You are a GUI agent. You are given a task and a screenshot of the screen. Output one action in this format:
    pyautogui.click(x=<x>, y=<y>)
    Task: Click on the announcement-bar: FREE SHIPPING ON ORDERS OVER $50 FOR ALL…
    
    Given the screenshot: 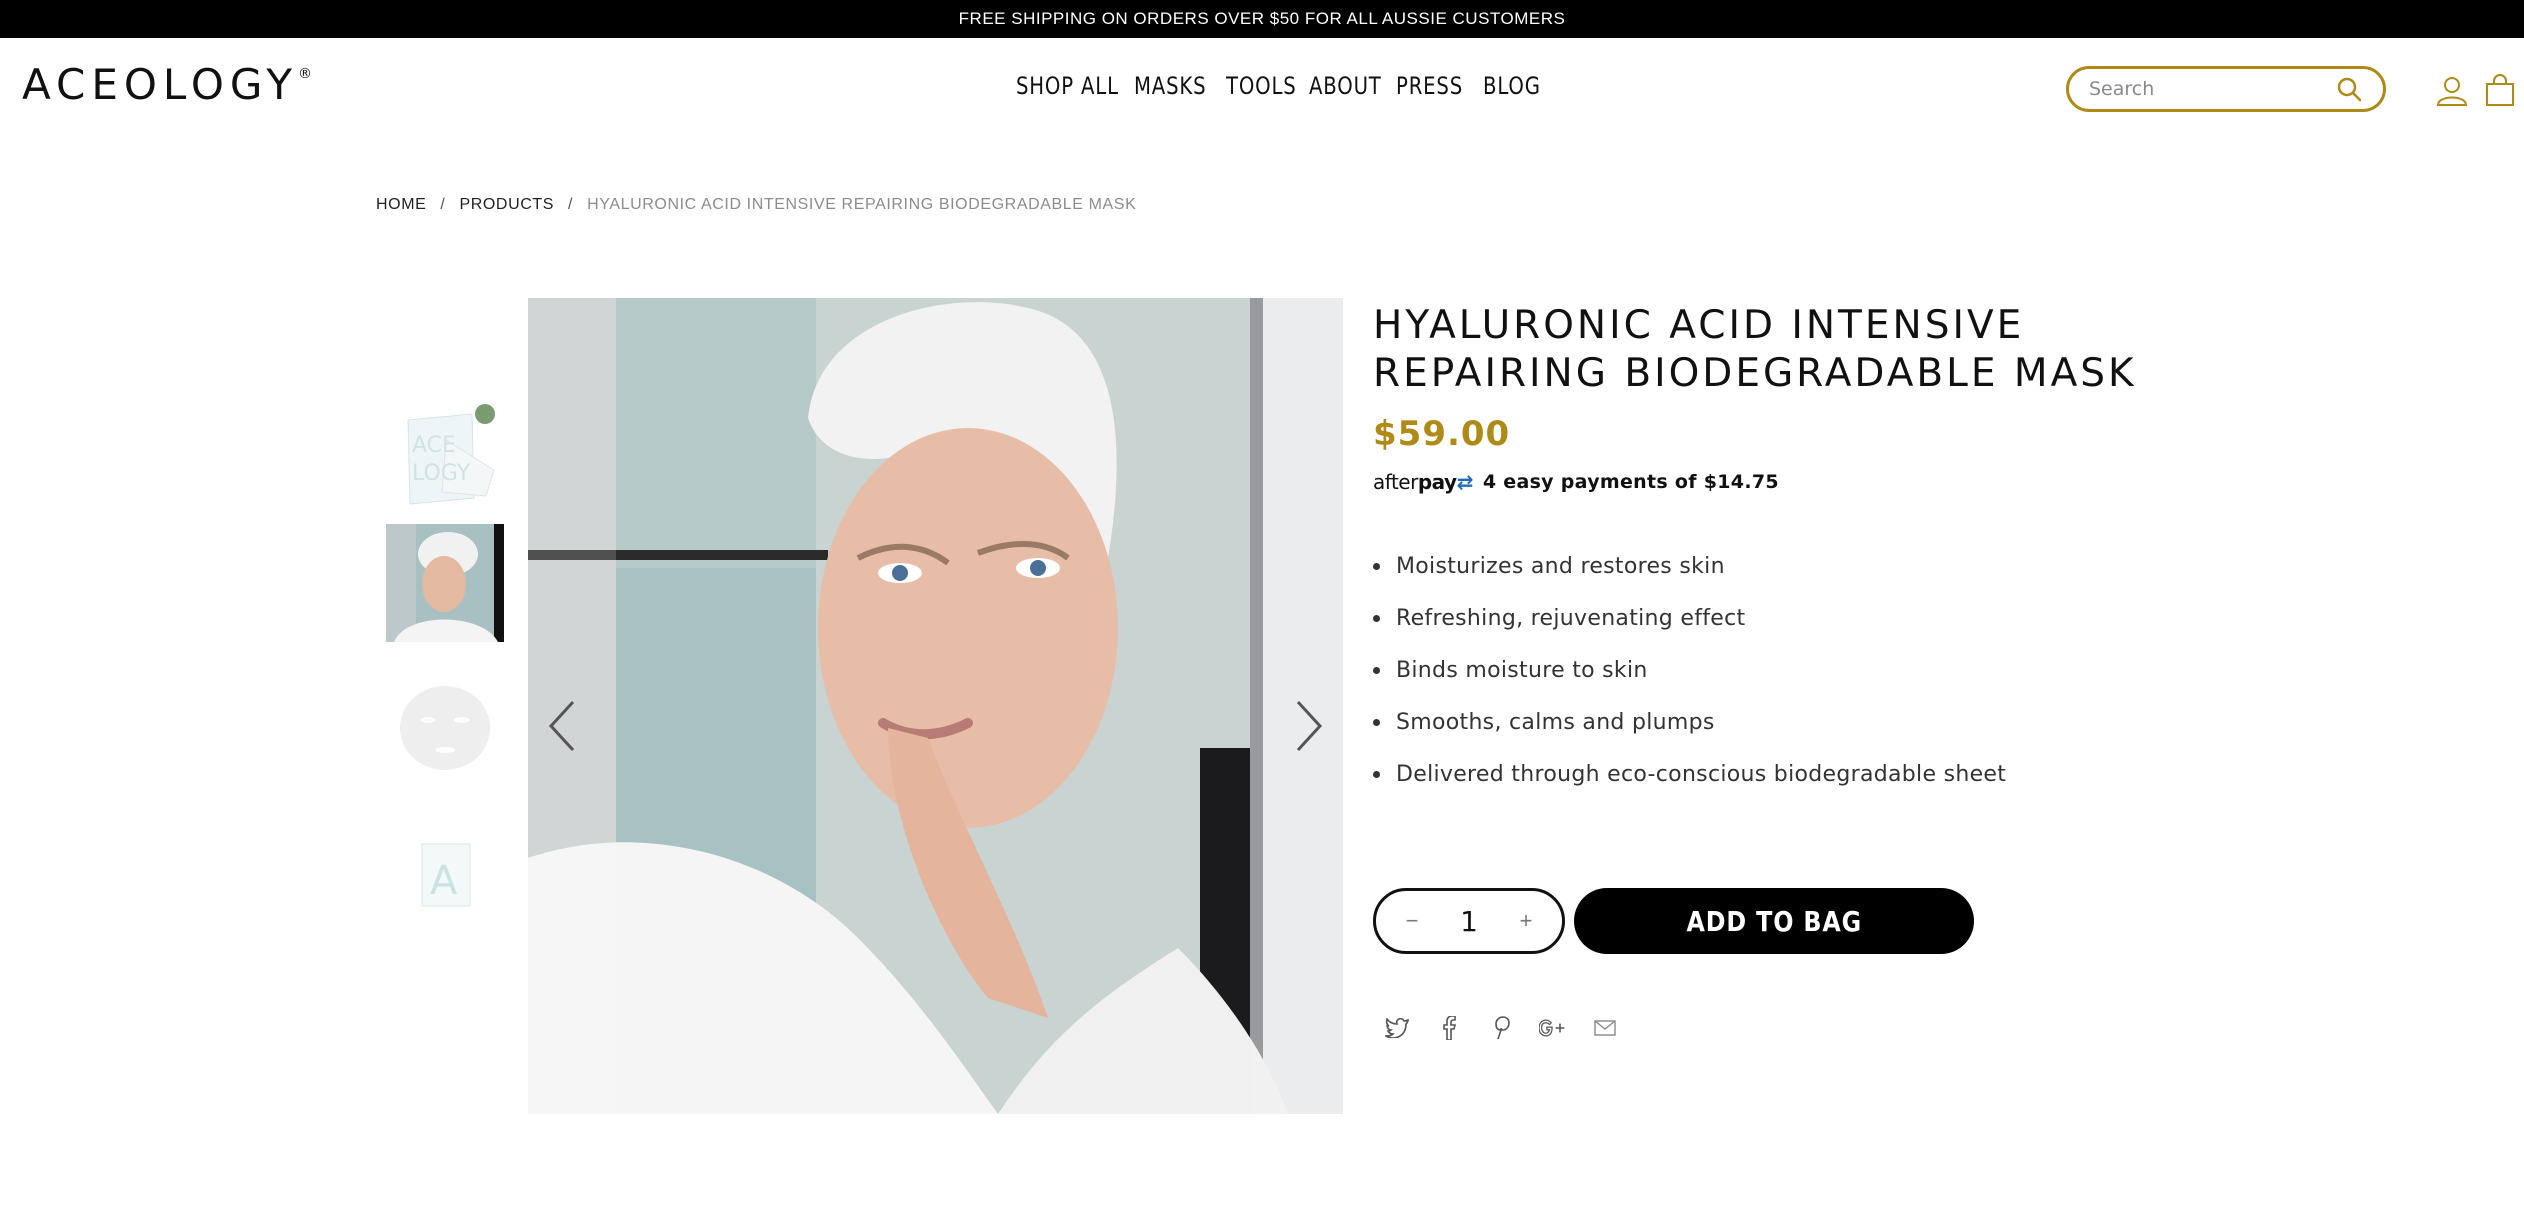 What is the action you would take?
    pyautogui.click(x=1262, y=19)
    